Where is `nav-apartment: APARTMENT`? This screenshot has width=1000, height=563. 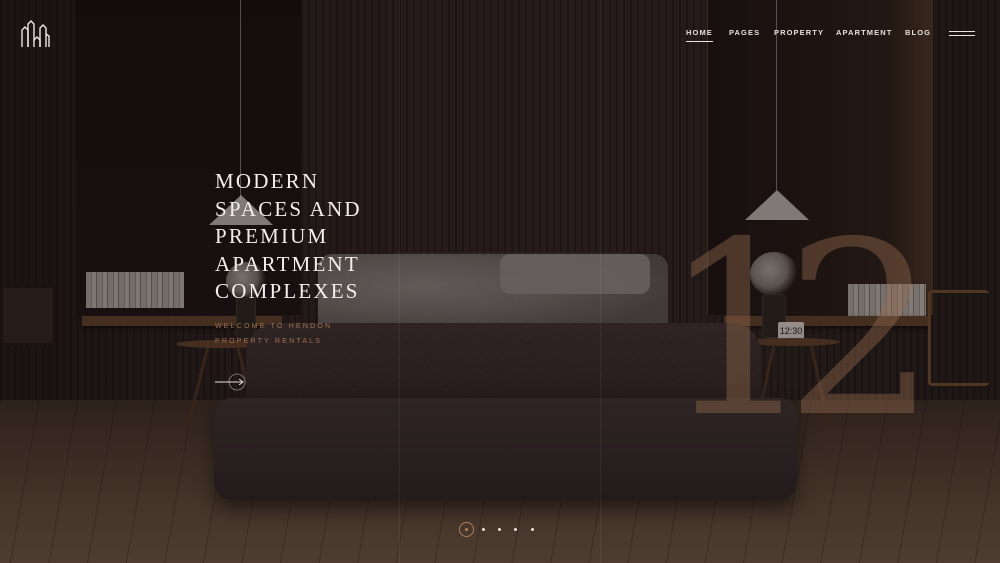 nav-apartment: APARTMENT is located at coordinates (864, 34).